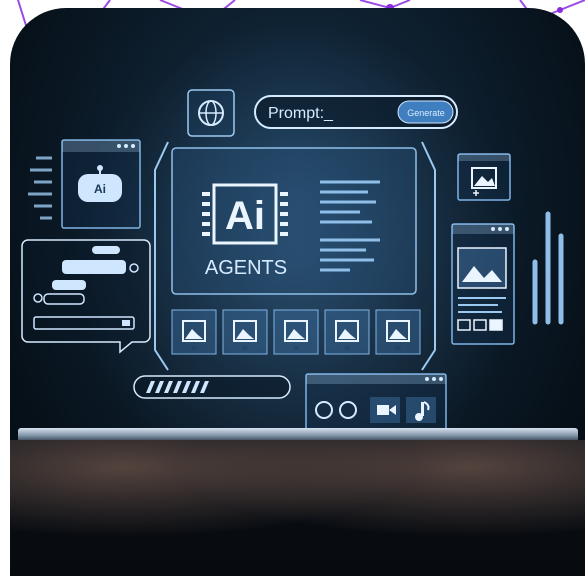  I want to click on image-window-small, so click(484, 177).